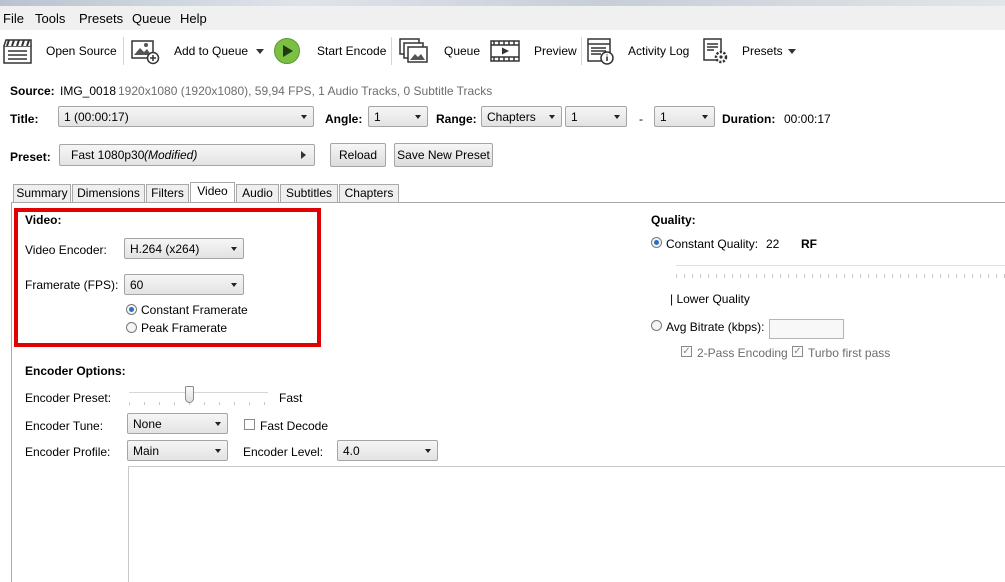 This screenshot has height=582, width=1005. I want to click on range-start-value: 1, so click(574, 117).